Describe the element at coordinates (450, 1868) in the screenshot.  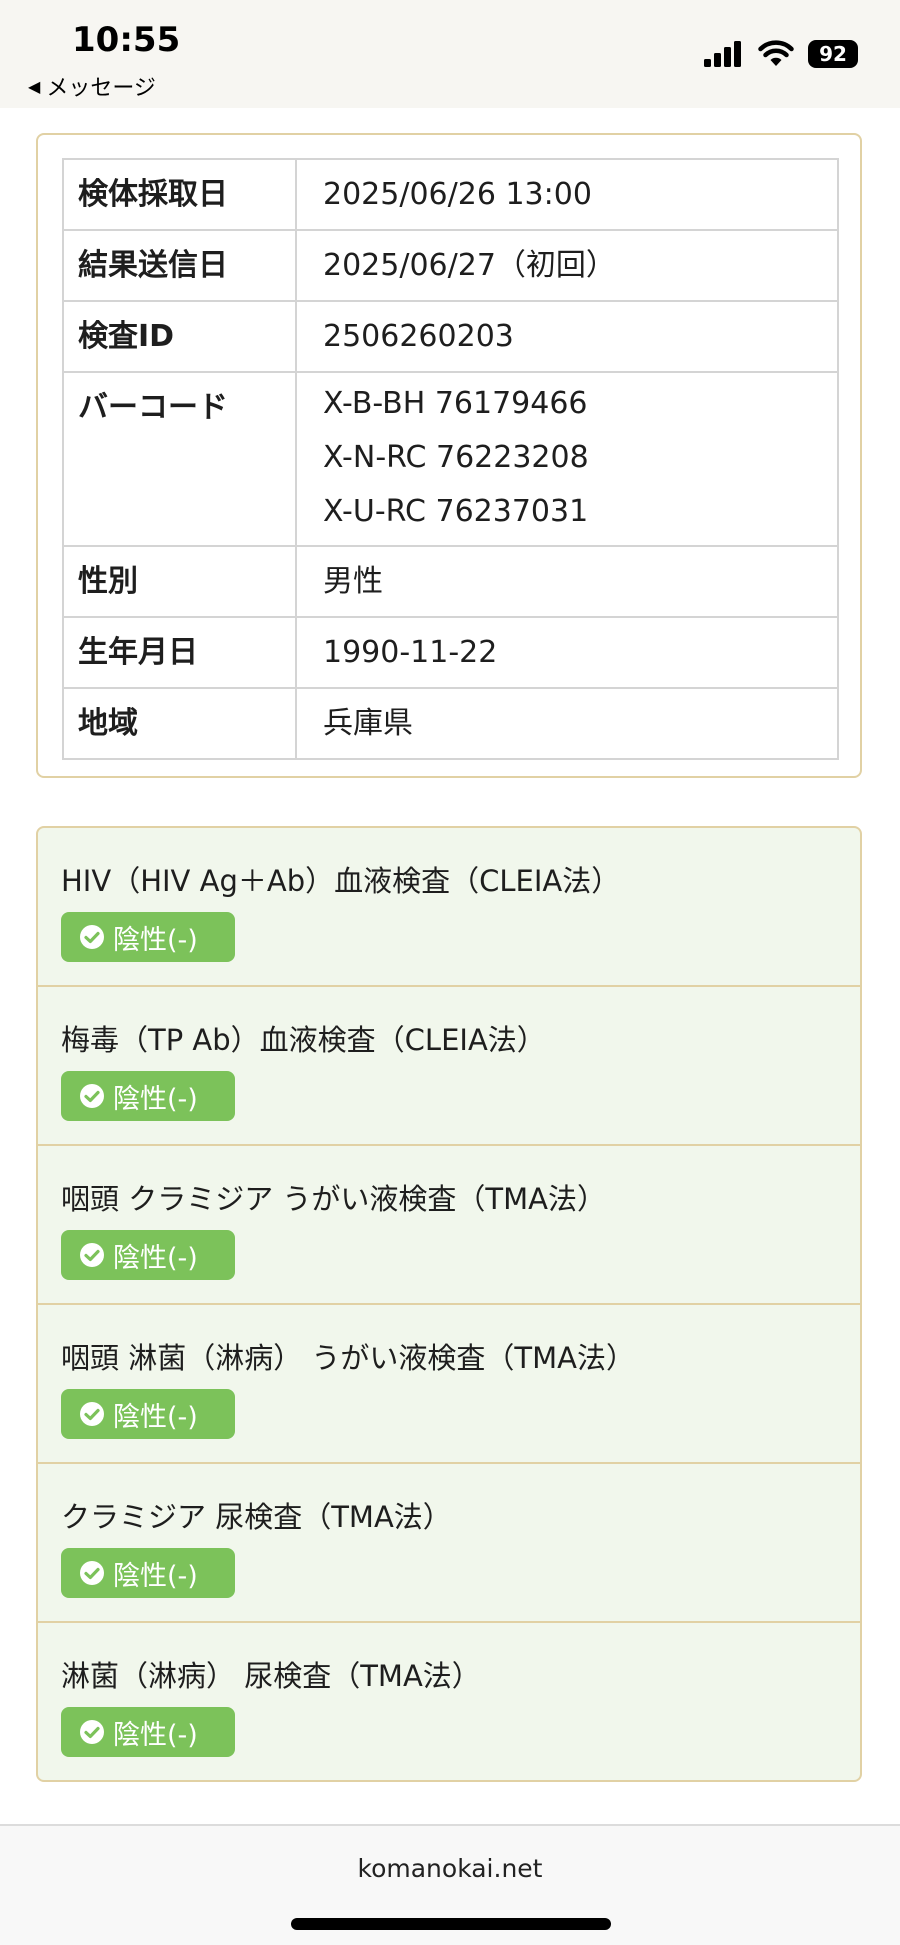
I see `address-bar-domain: komanokai.net` at that location.